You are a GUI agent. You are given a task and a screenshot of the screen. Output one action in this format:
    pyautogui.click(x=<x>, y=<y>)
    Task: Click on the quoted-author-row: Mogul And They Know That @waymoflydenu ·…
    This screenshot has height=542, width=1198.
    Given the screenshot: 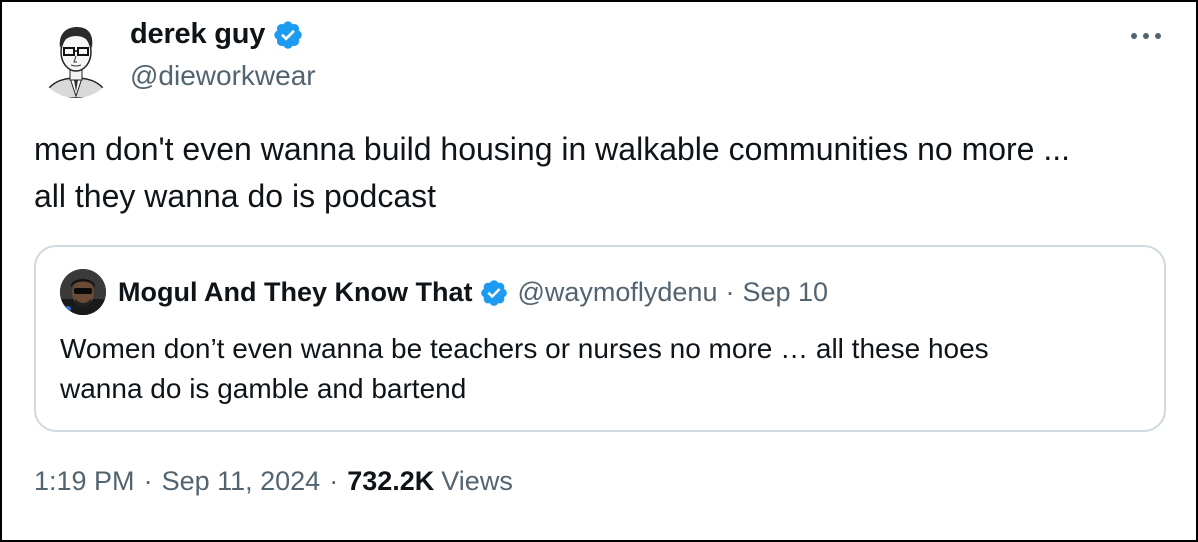 What is the action you would take?
    pyautogui.click(x=473, y=292)
    